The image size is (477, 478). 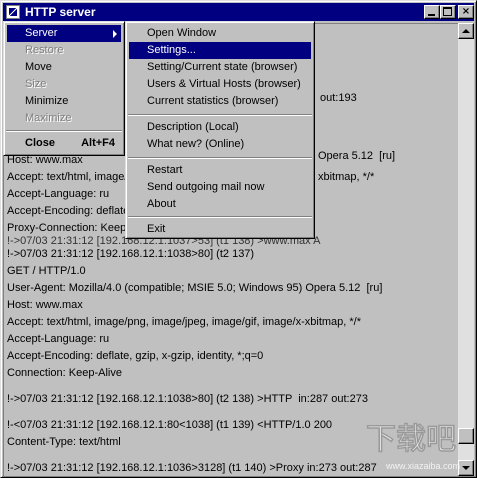 I want to click on scroll-down-button, so click(x=466, y=468).